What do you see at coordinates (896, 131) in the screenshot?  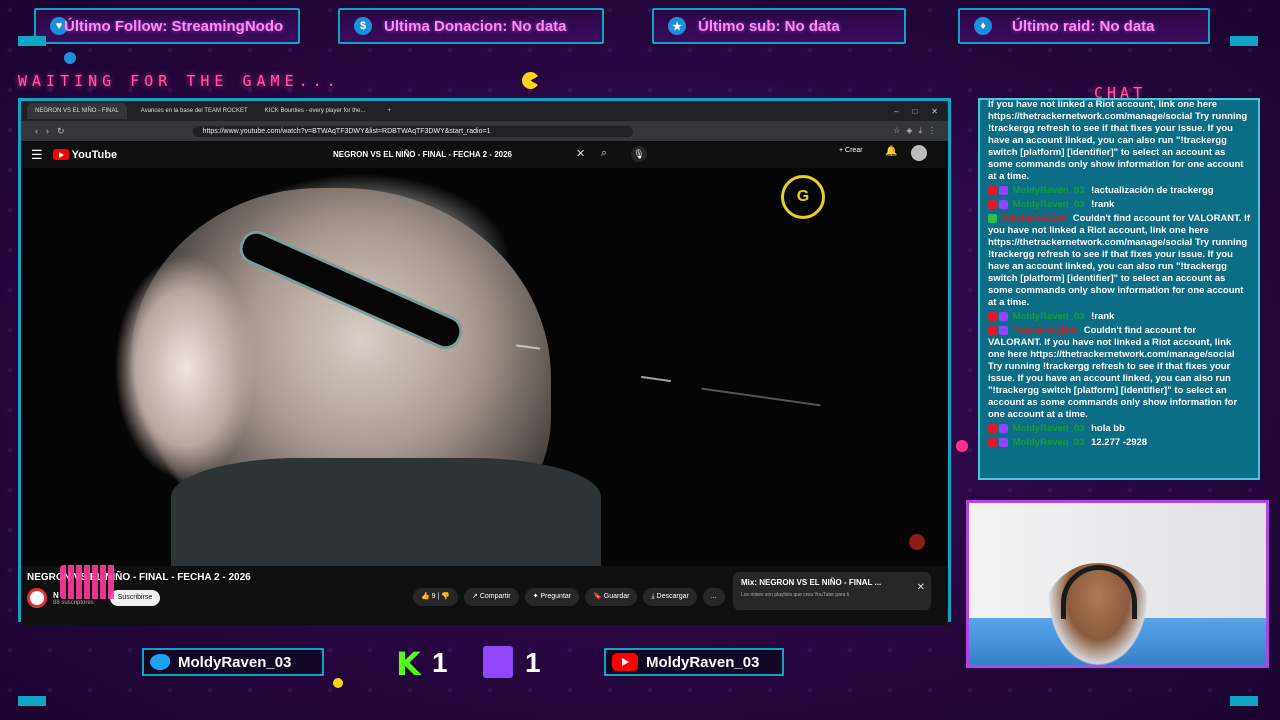 I see `bookmark-icon: ☆` at bounding box center [896, 131].